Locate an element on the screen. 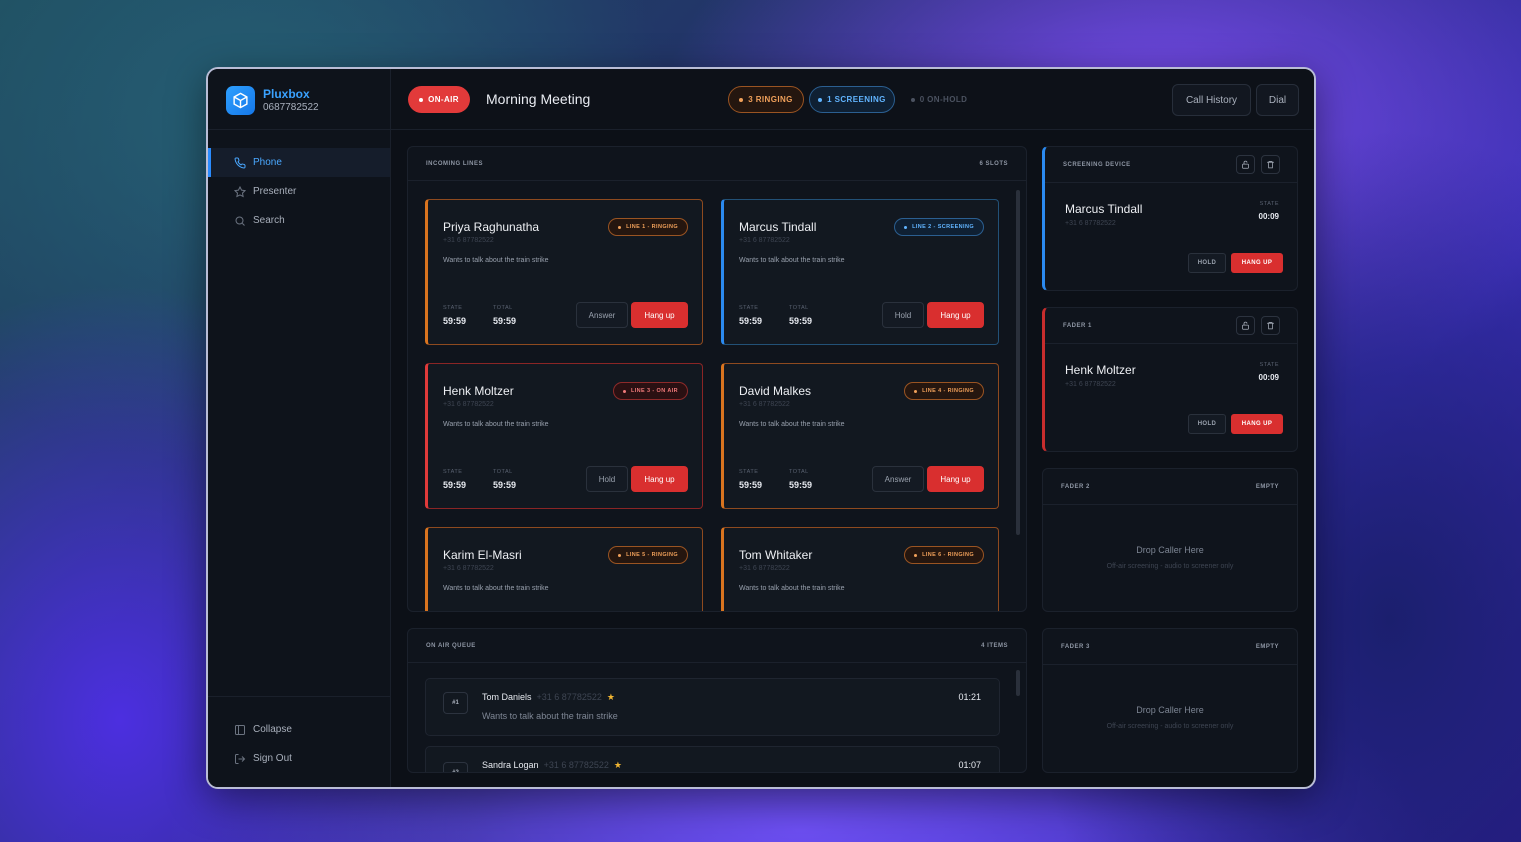  panel-title: INCOMING LINES is located at coordinates (455, 164).